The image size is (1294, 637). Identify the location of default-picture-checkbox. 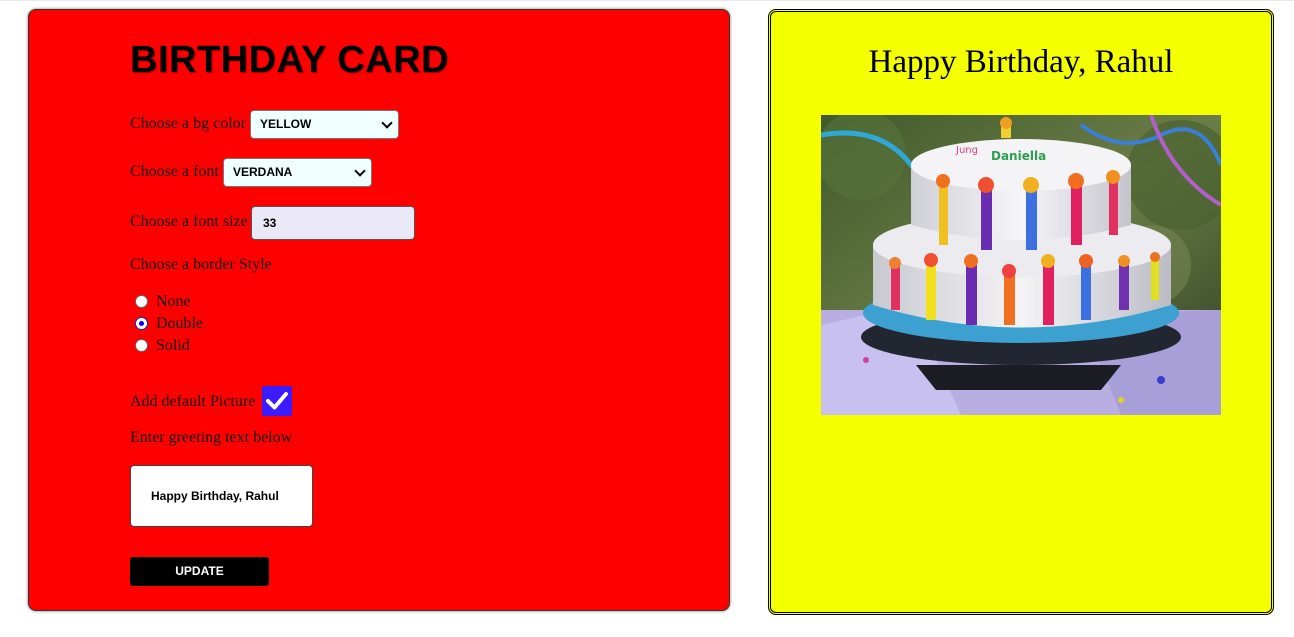
(277, 401).